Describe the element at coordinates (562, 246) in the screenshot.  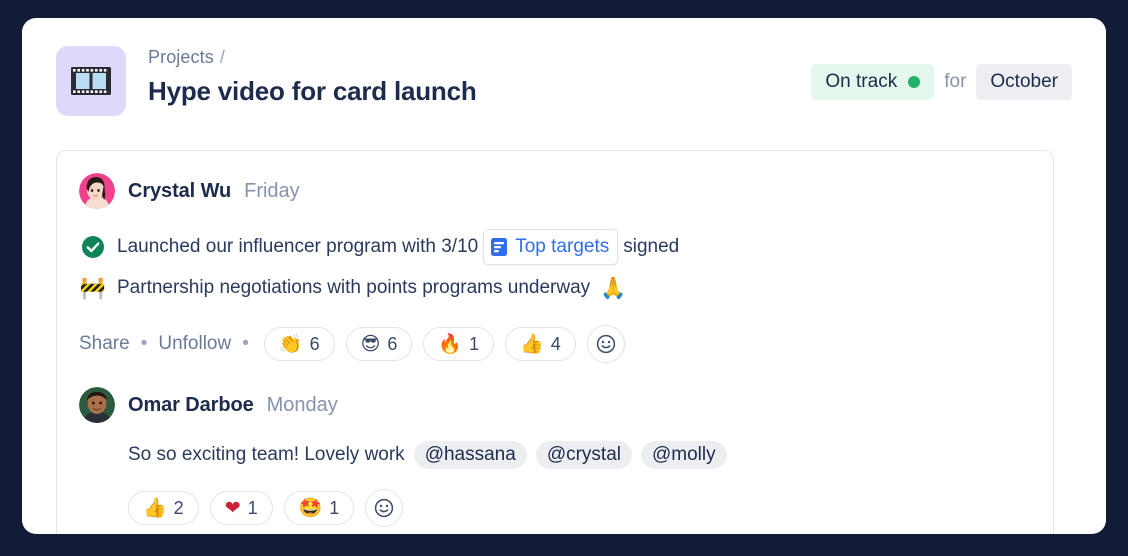
I see `top-targets-chip-label: Top targets` at that location.